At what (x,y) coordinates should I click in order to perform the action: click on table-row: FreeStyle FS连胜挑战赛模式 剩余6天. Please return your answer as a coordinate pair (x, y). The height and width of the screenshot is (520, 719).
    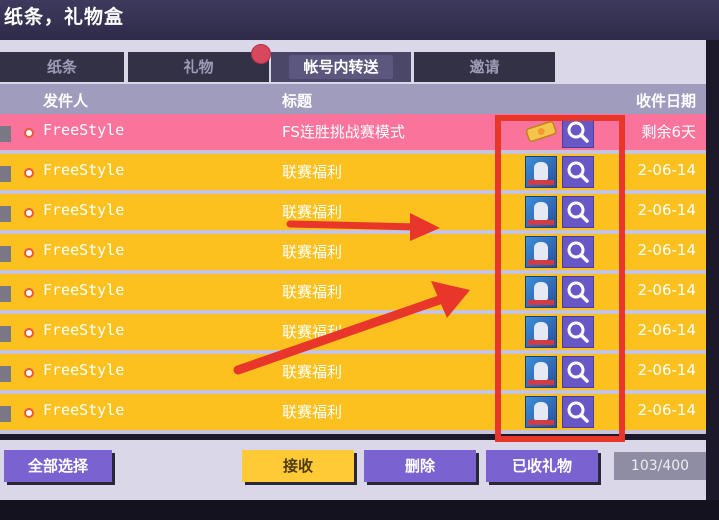
    Looking at the image, I should click on (353, 134).